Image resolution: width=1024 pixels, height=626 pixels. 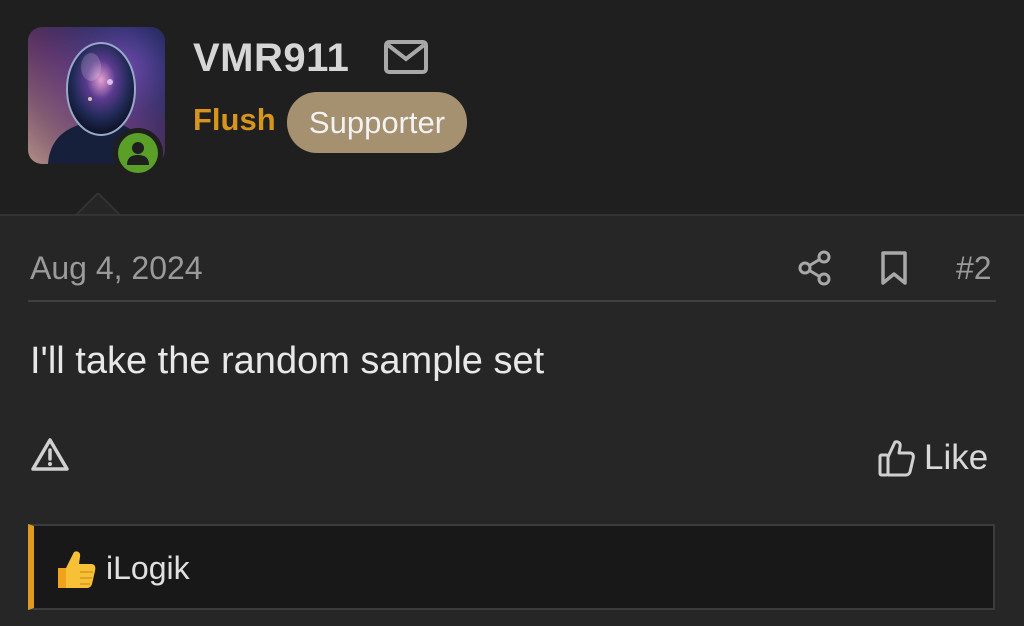 What do you see at coordinates (116, 268) in the screenshot?
I see `post-date: Aug 4, 2024` at bounding box center [116, 268].